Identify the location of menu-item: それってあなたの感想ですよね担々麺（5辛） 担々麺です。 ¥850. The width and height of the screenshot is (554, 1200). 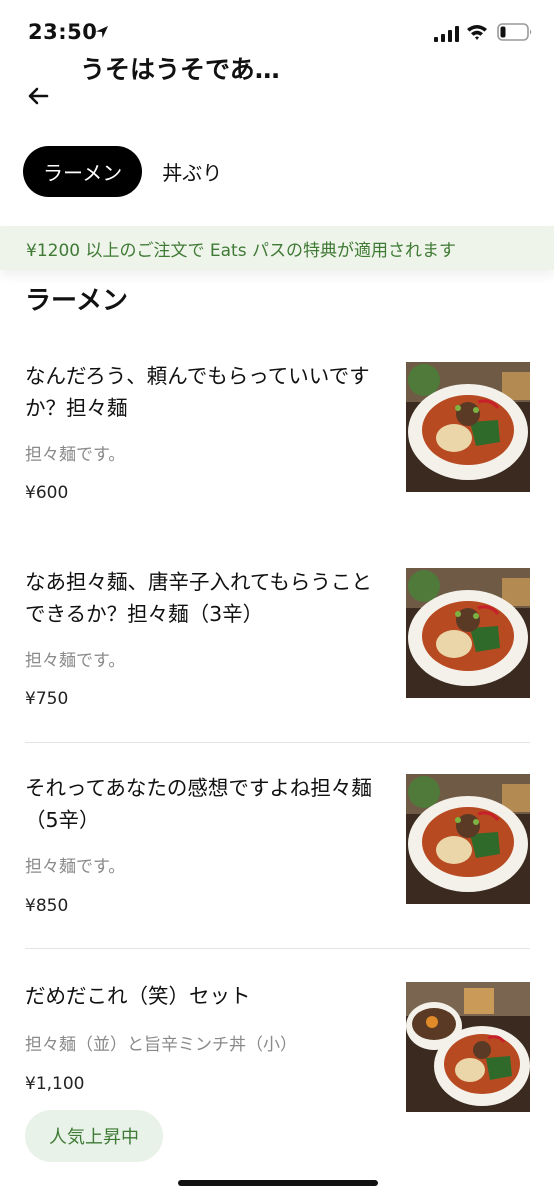
(277, 860).